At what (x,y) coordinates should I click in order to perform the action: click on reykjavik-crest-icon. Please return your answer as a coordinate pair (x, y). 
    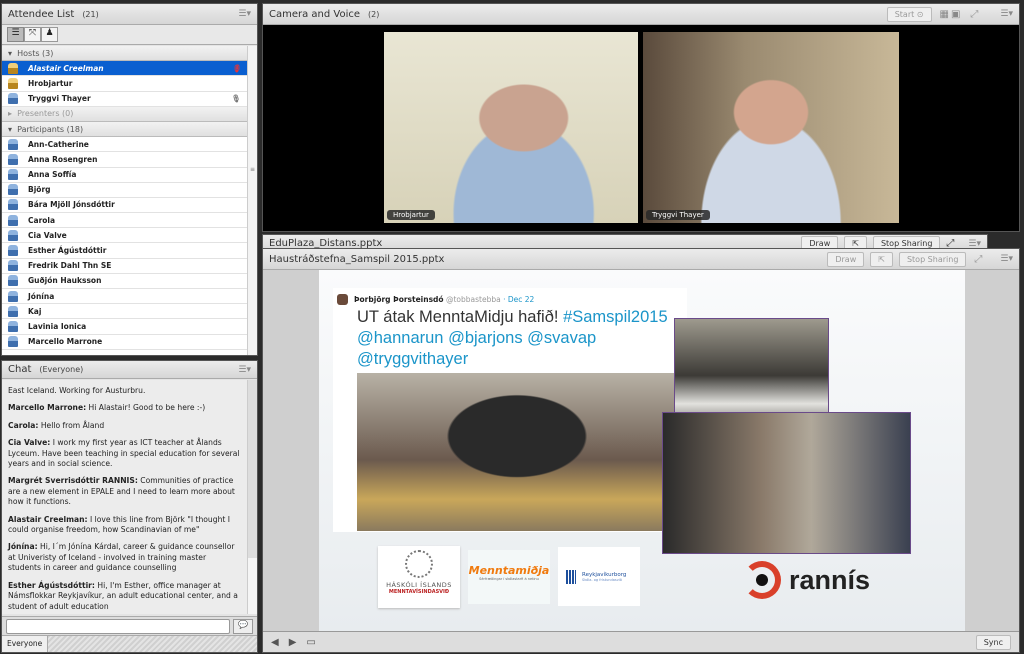
    Looking at the image, I should click on (571, 576).